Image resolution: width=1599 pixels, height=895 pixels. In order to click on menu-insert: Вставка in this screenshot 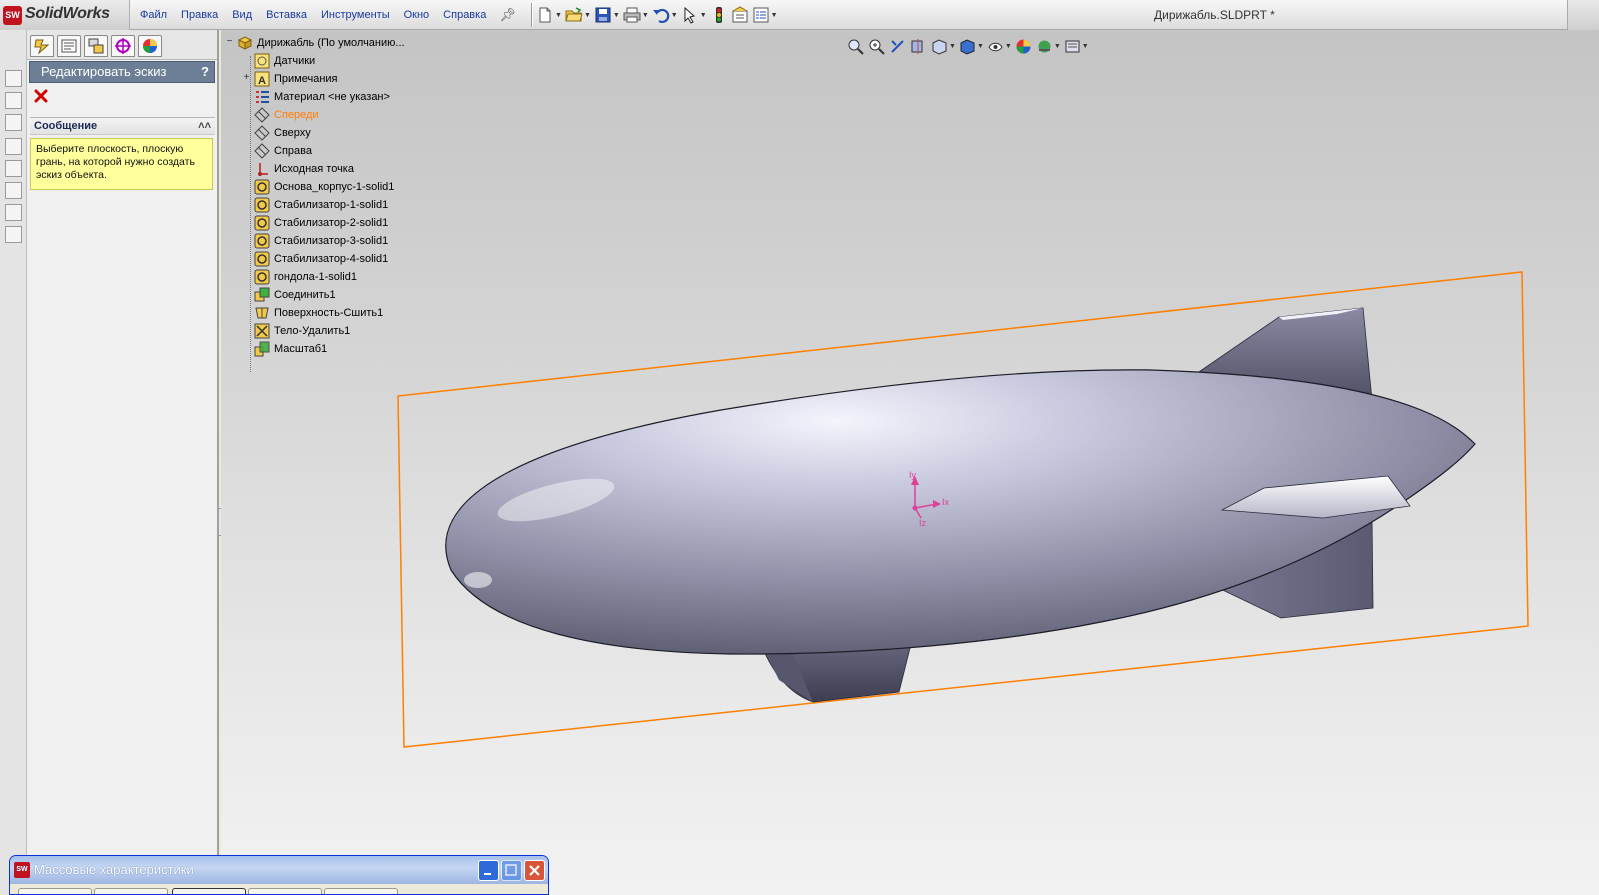, I will do `click(286, 15)`.